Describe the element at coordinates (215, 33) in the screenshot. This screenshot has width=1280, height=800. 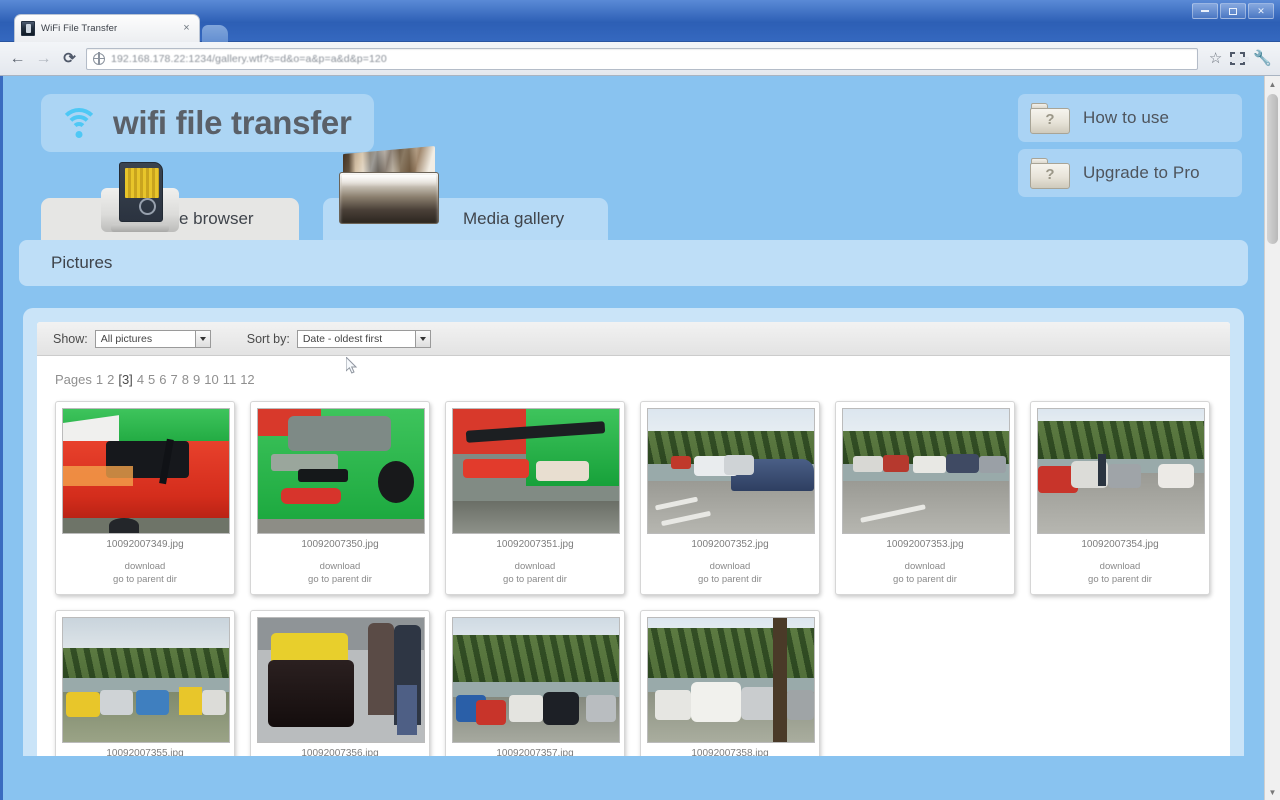
I see `new-tab-button` at that location.